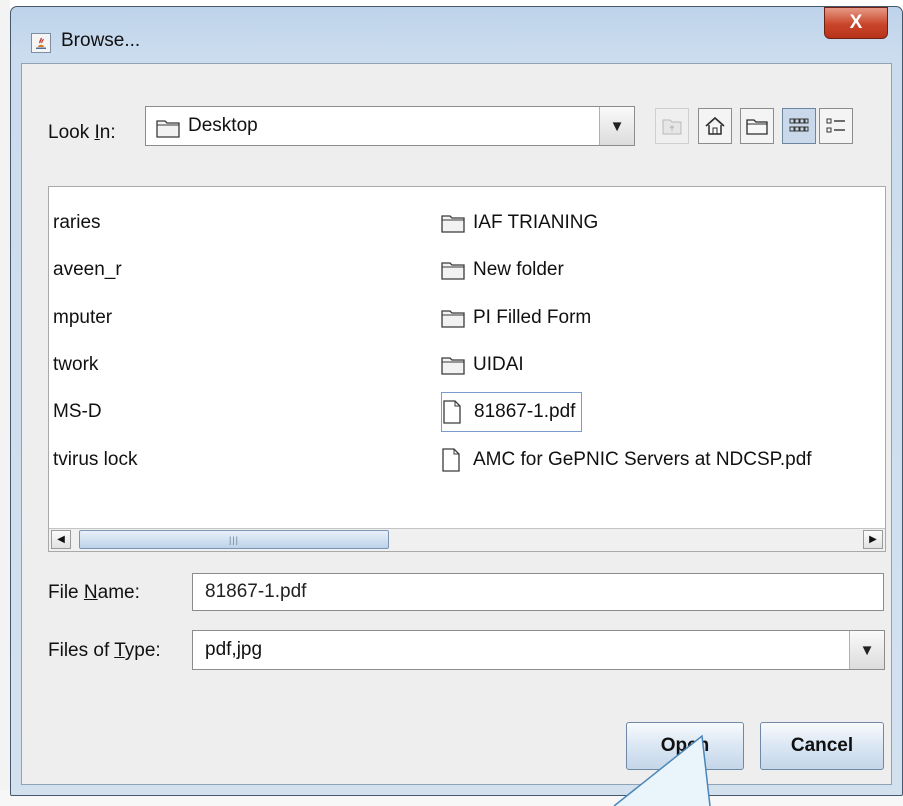 This screenshot has height=806, width=903. I want to click on look-in-value: Desktop, so click(223, 125).